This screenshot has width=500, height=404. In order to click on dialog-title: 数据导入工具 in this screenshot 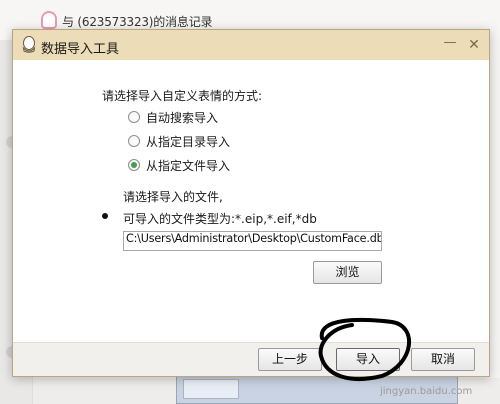, I will do `click(80, 49)`.